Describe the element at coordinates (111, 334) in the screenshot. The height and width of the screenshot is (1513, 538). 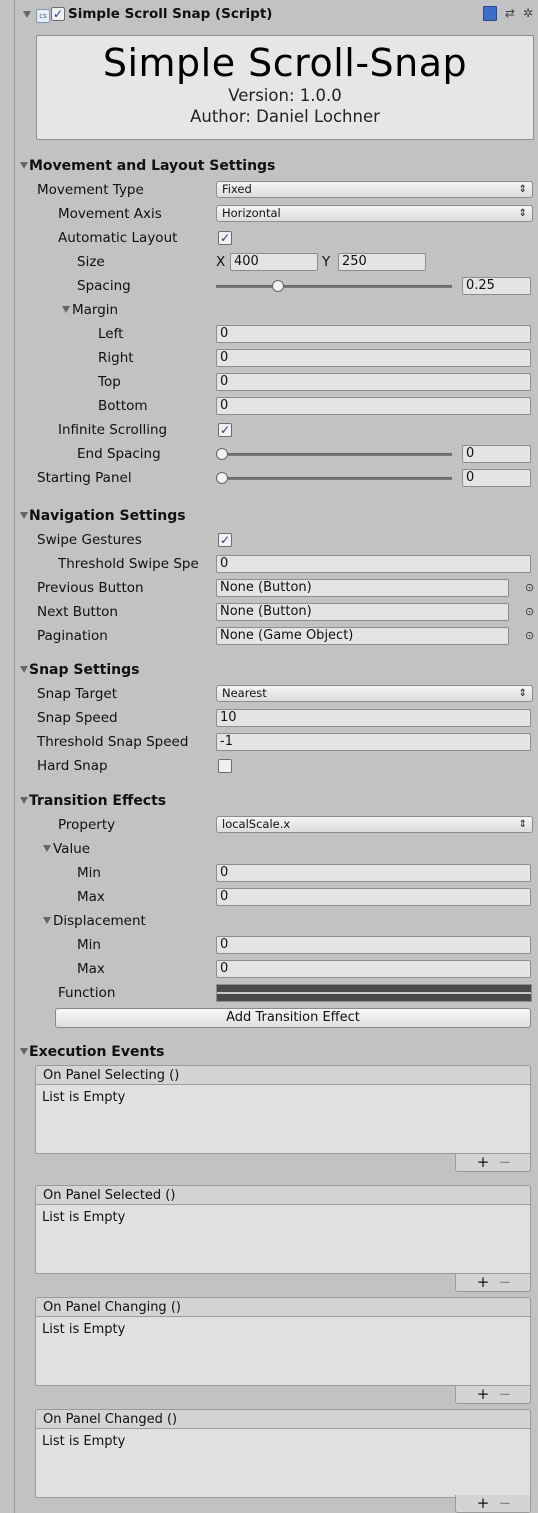
I see `margin-left-label: Left` at that location.